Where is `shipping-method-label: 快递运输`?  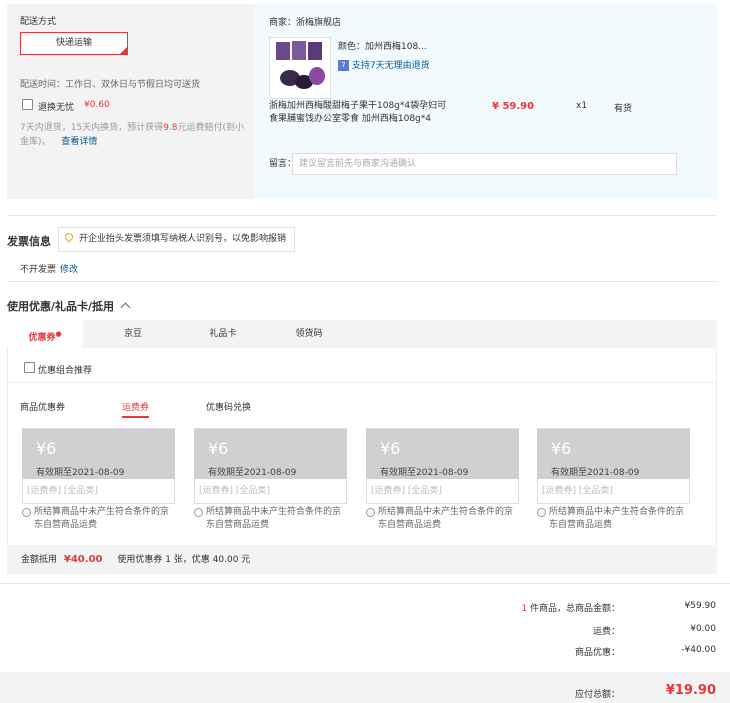 shipping-method-label: 快递运输 is located at coordinates (73, 43).